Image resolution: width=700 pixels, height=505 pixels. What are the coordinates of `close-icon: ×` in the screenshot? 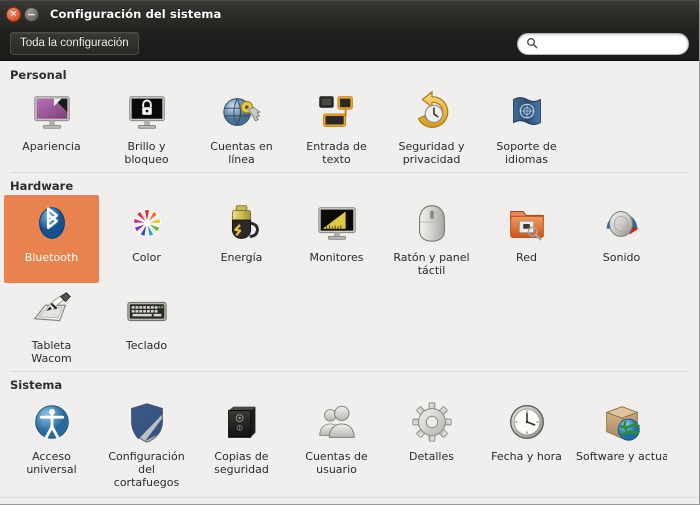 It's located at (13, 14).